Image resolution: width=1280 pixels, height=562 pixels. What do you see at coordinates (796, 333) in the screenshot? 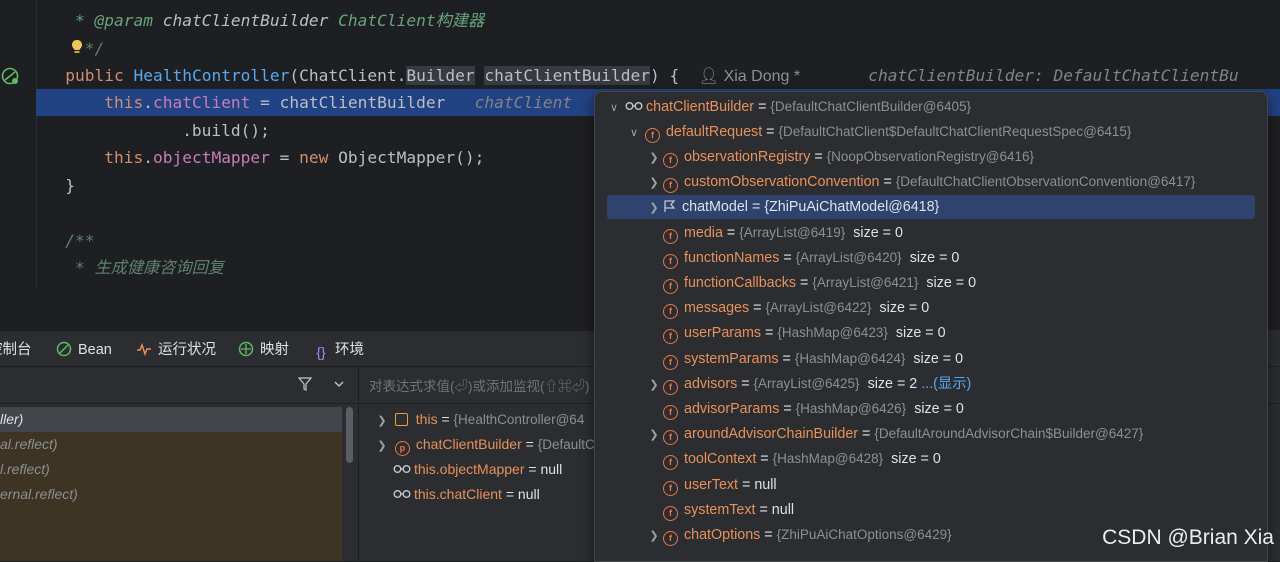
I see `node-content: f userParams = {HashMap@6423} size = 0` at bounding box center [796, 333].